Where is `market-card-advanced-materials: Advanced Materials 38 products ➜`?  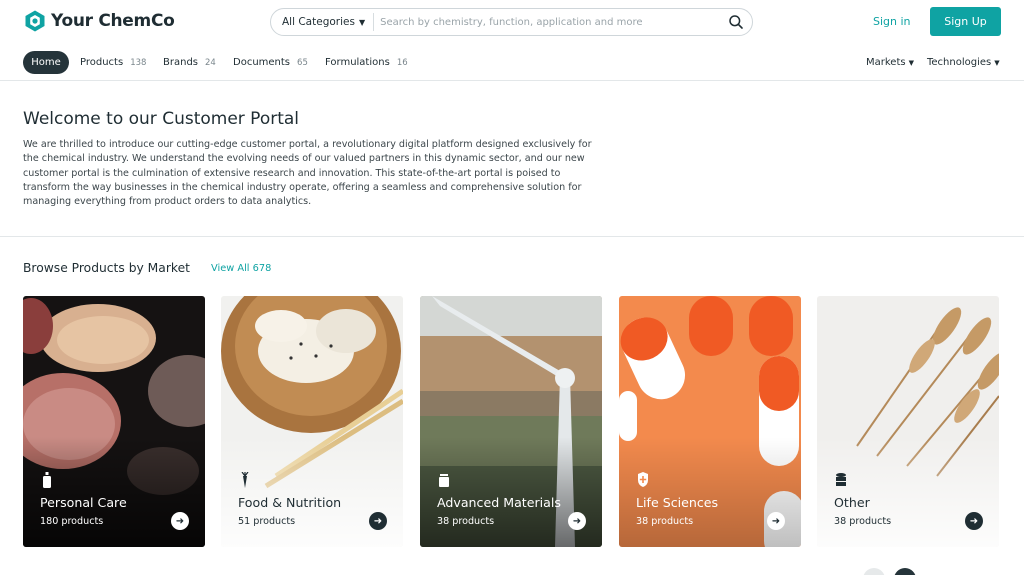
market-card-advanced-materials: Advanced Materials 38 products ➜ is located at coordinates (511, 421).